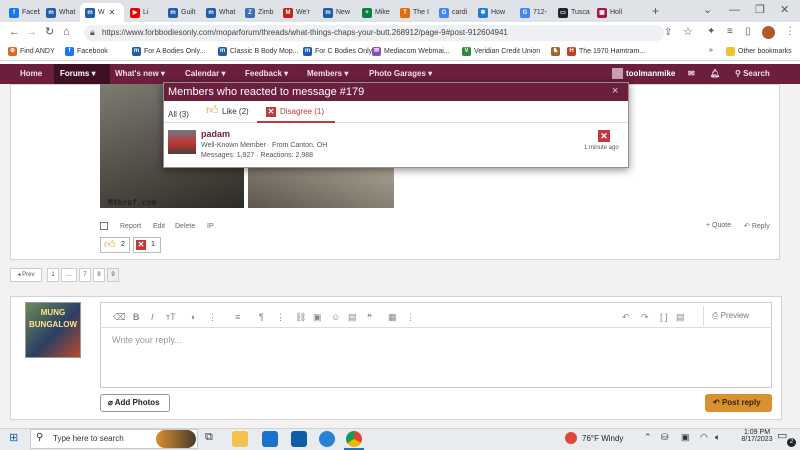 Image resolution: width=800 pixels, height=450 pixels. What do you see at coordinates (212, 317) in the screenshot?
I see `more-text-icon: ⋮` at bounding box center [212, 317].